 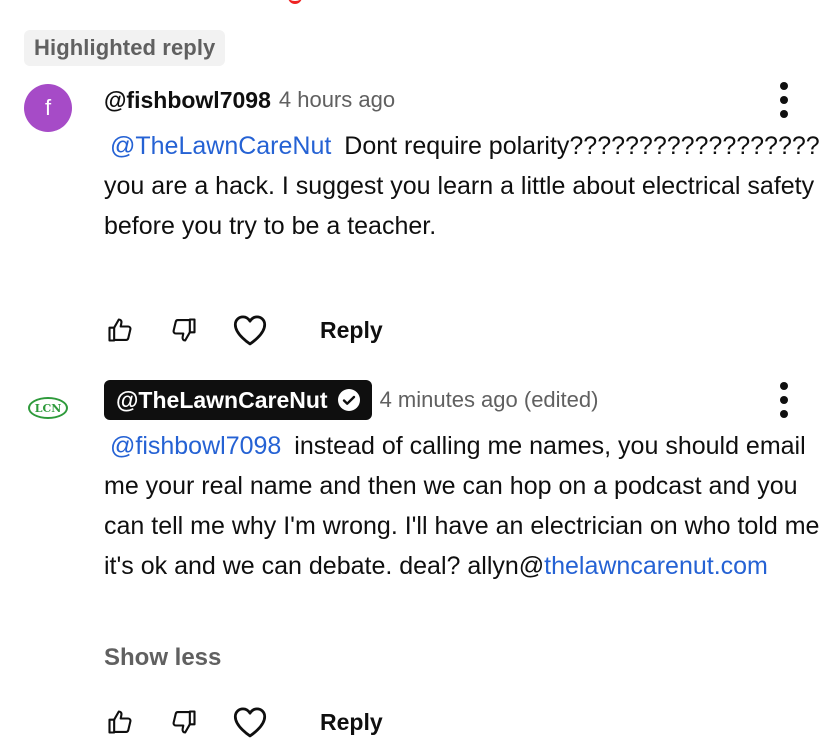 What do you see at coordinates (295, 2) in the screenshot?
I see `cut-off-decoration` at bounding box center [295, 2].